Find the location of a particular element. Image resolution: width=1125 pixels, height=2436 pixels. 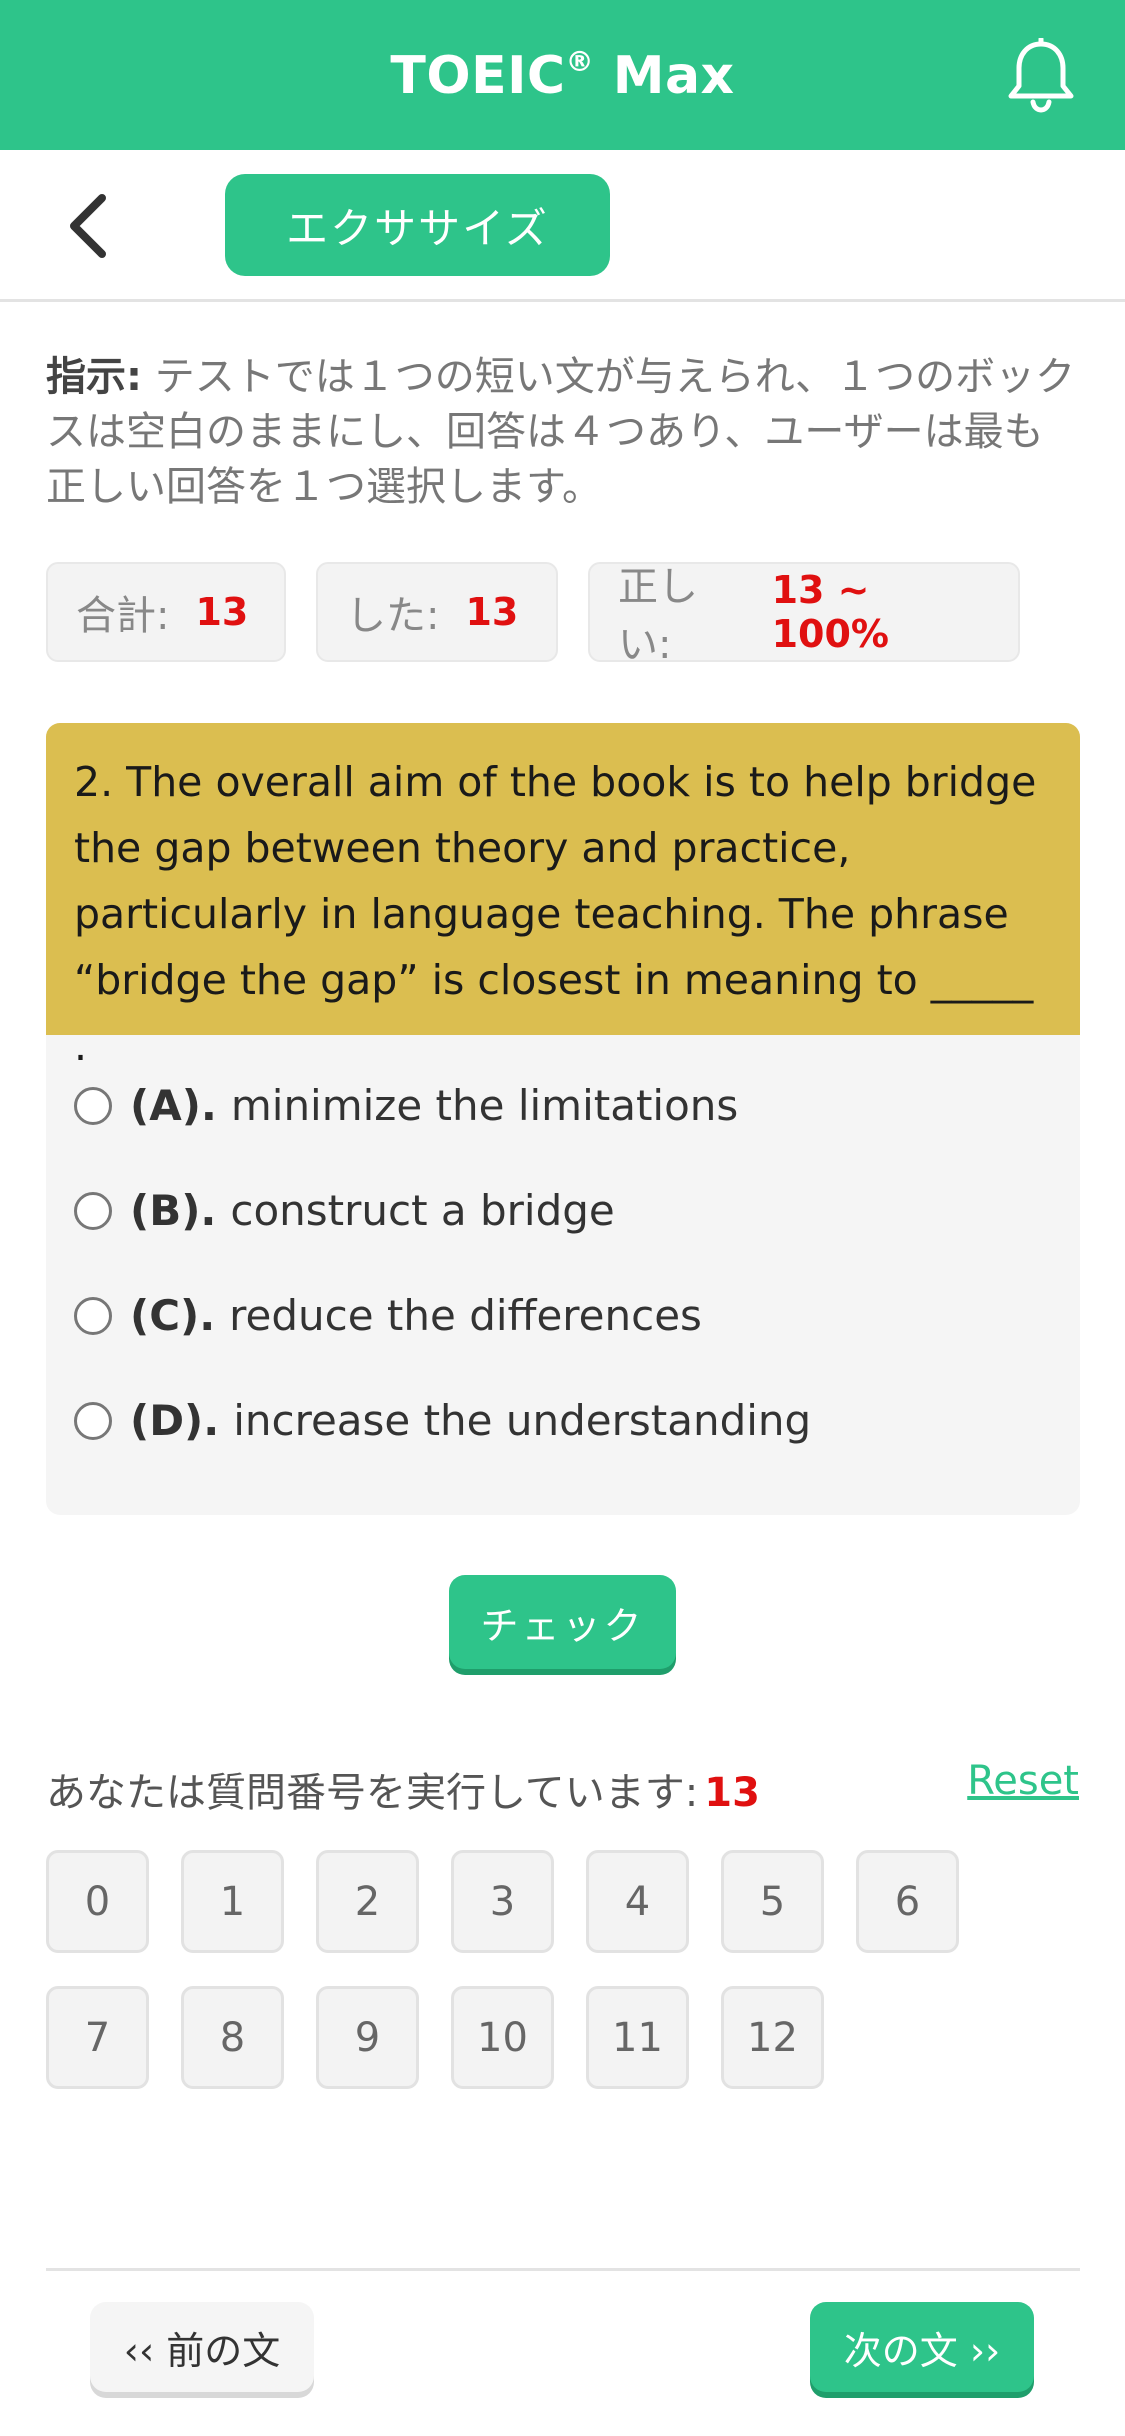

stat-done-value: 13 is located at coordinates (492, 612).